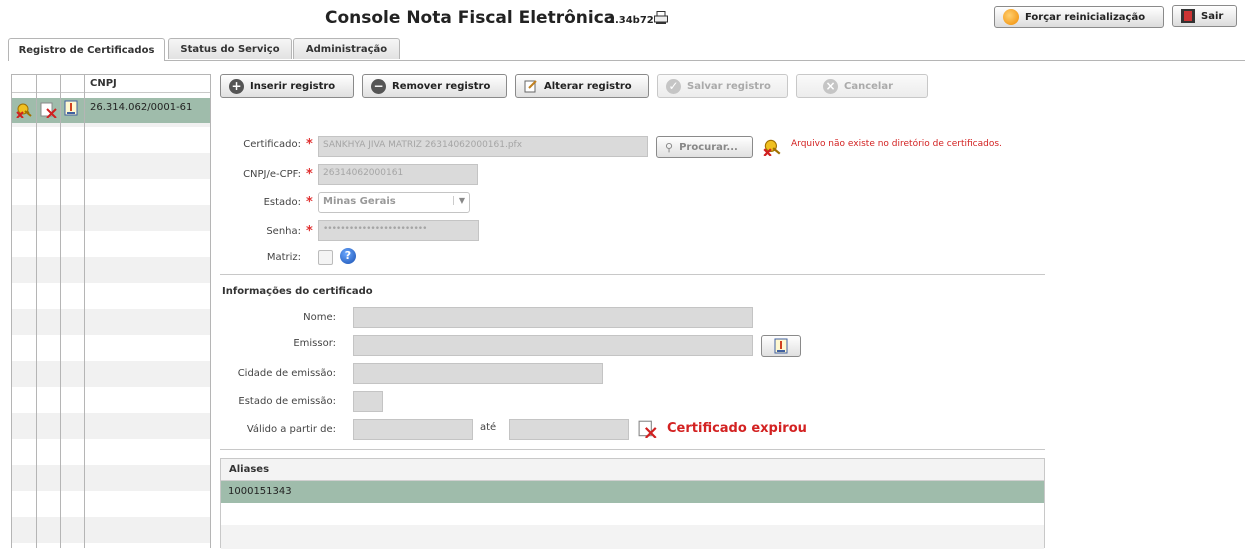  I want to click on password-field: ••••••••••••••••••••••••, so click(398, 230).